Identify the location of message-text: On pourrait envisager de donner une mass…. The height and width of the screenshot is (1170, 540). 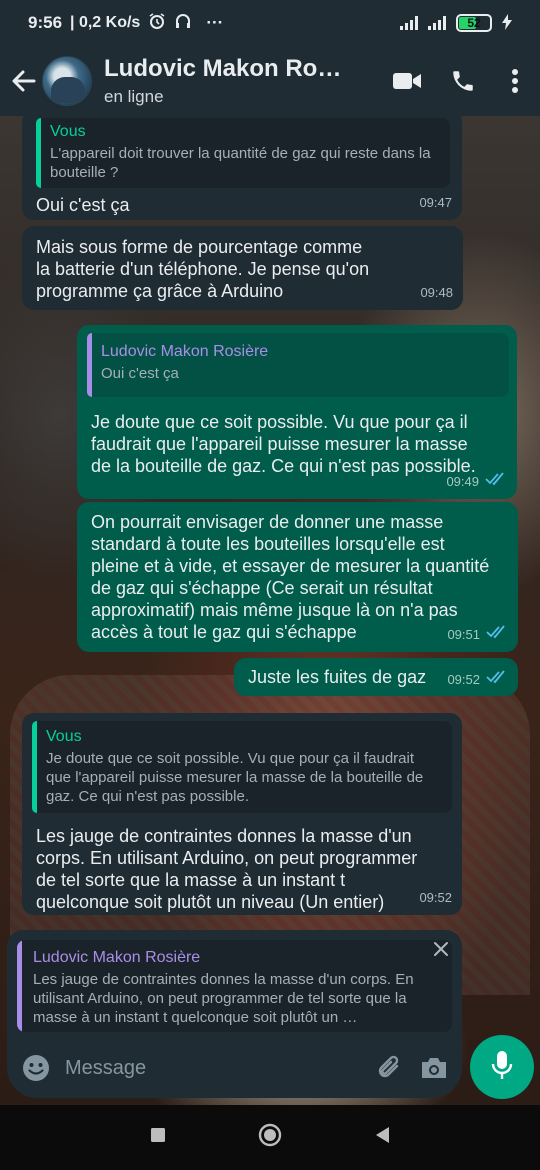
(290, 577).